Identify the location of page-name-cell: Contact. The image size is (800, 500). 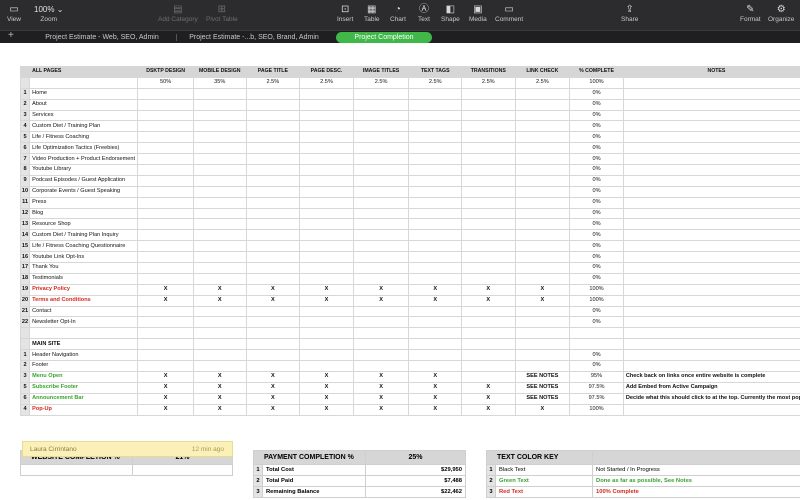
(84, 311).